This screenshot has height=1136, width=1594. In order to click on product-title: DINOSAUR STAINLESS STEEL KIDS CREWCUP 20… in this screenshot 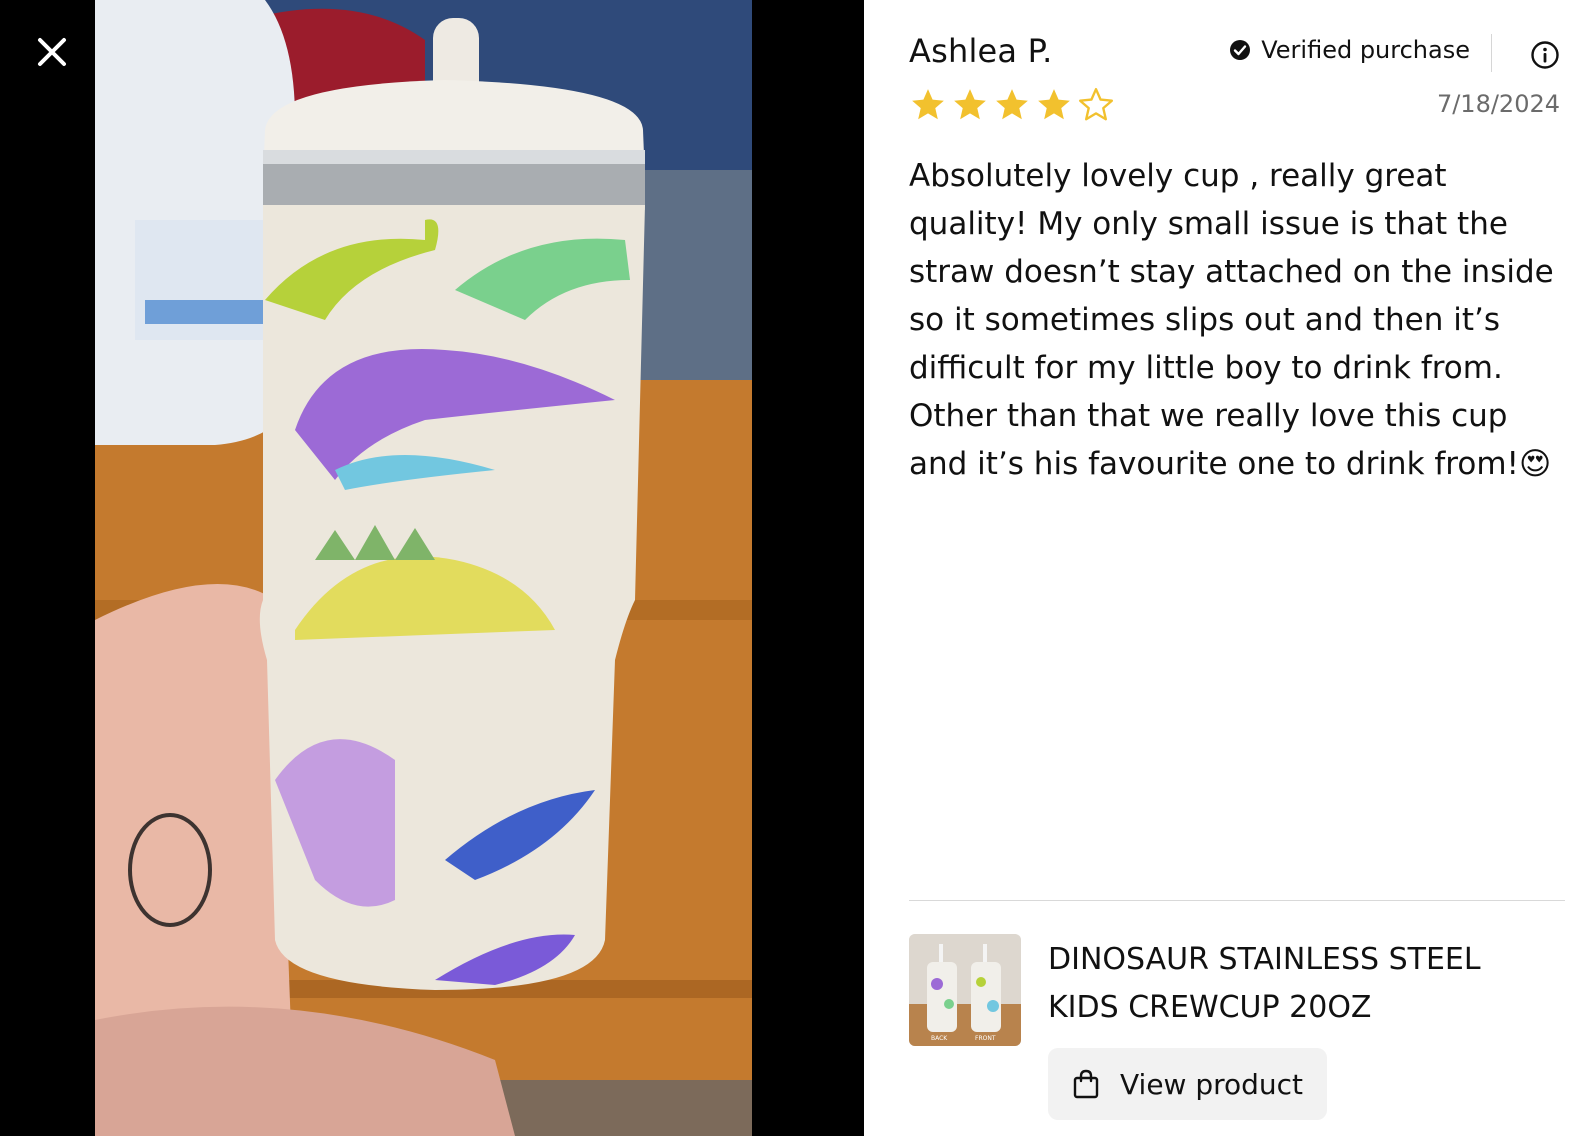, I will do `click(1303, 984)`.